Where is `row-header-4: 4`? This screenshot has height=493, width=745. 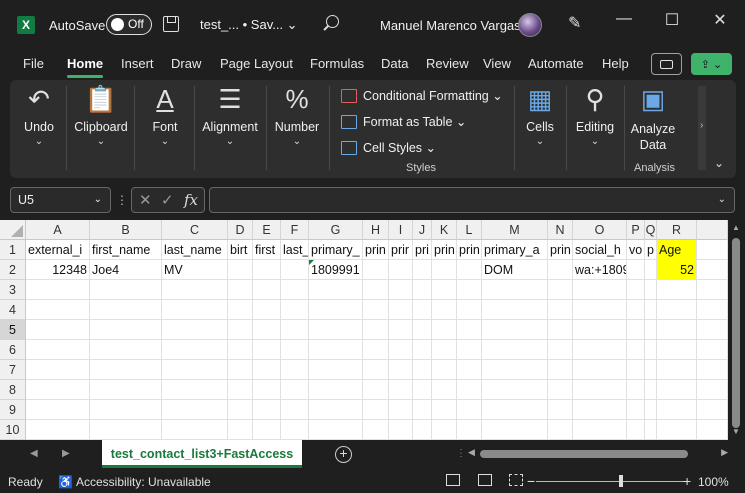 row-header-4: 4 is located at coordinates (13, 310).